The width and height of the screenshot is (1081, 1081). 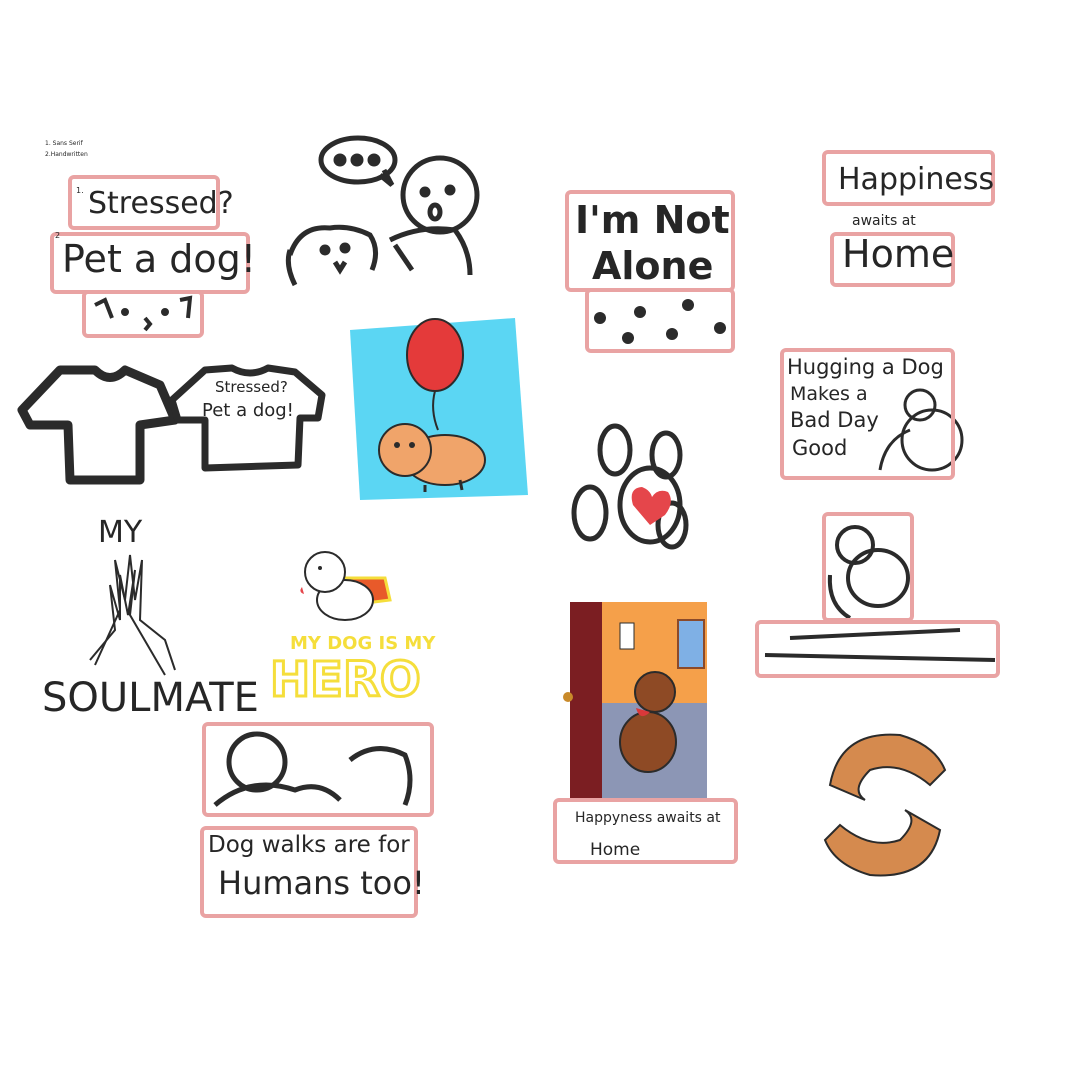 What do you see at coordinates (346, 586) in the screenshot?
I see `hero-dog-icon` at bounding box center [346, 586].